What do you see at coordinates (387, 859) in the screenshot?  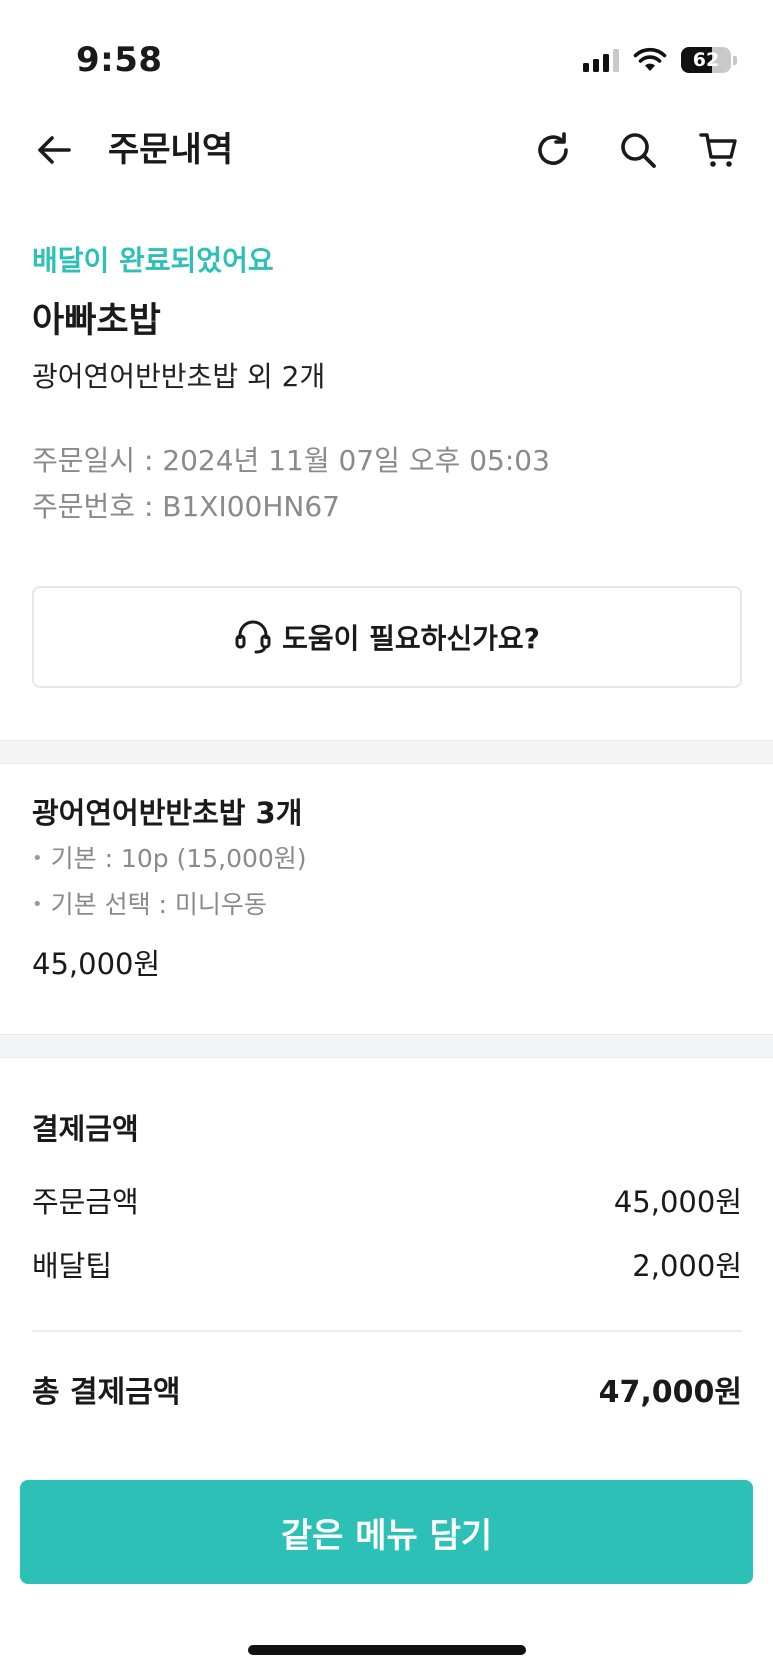 I see `menu-option: • 기본 : 10p (15,000원)` at bounding box center [387, 859].